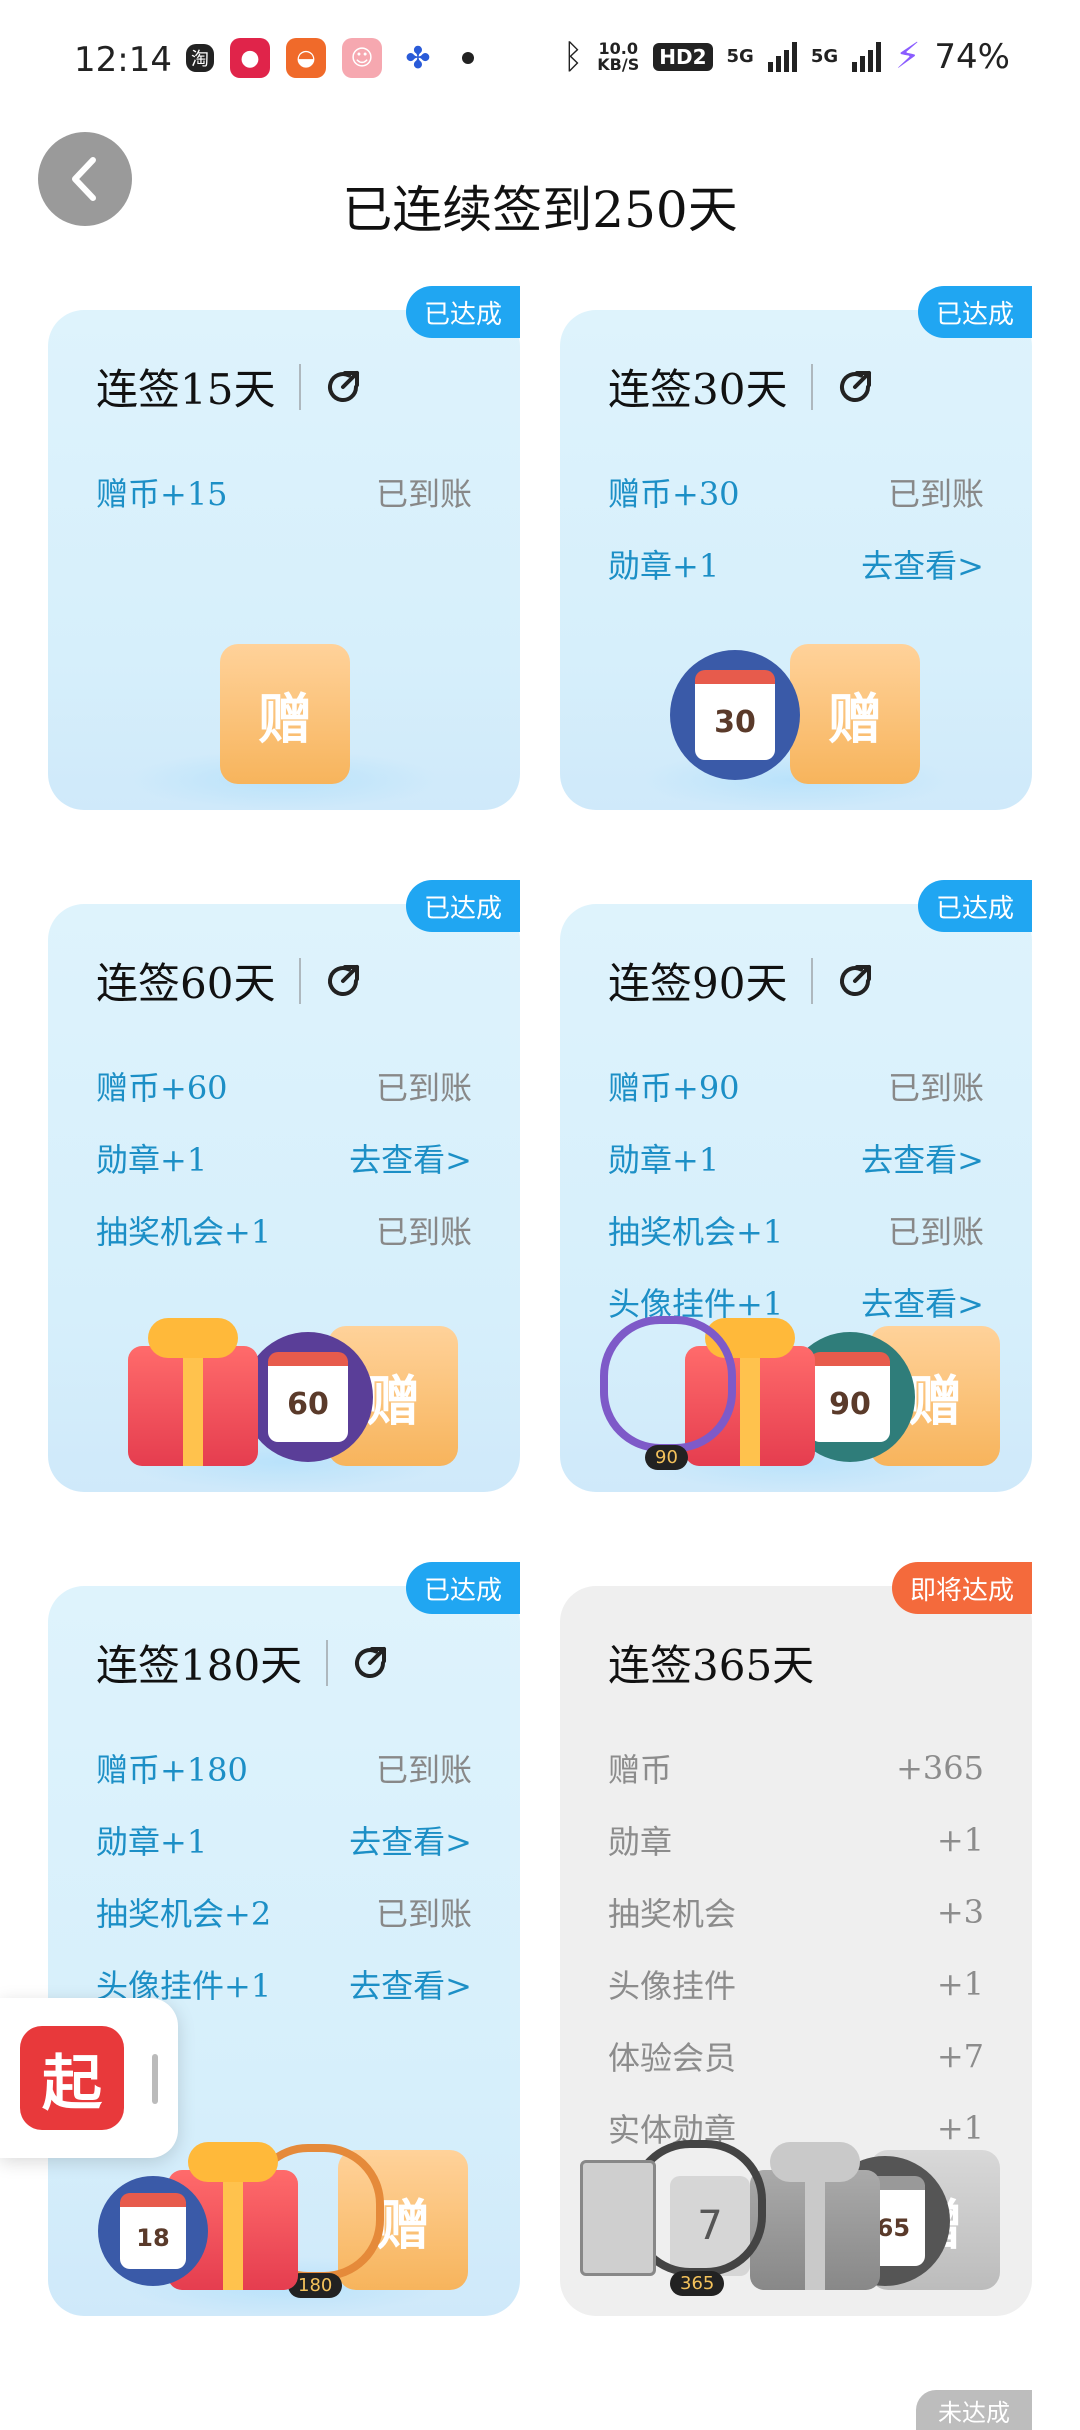  I want to click on reward-row: 抽奖机会 +3, so click(796, 1912).